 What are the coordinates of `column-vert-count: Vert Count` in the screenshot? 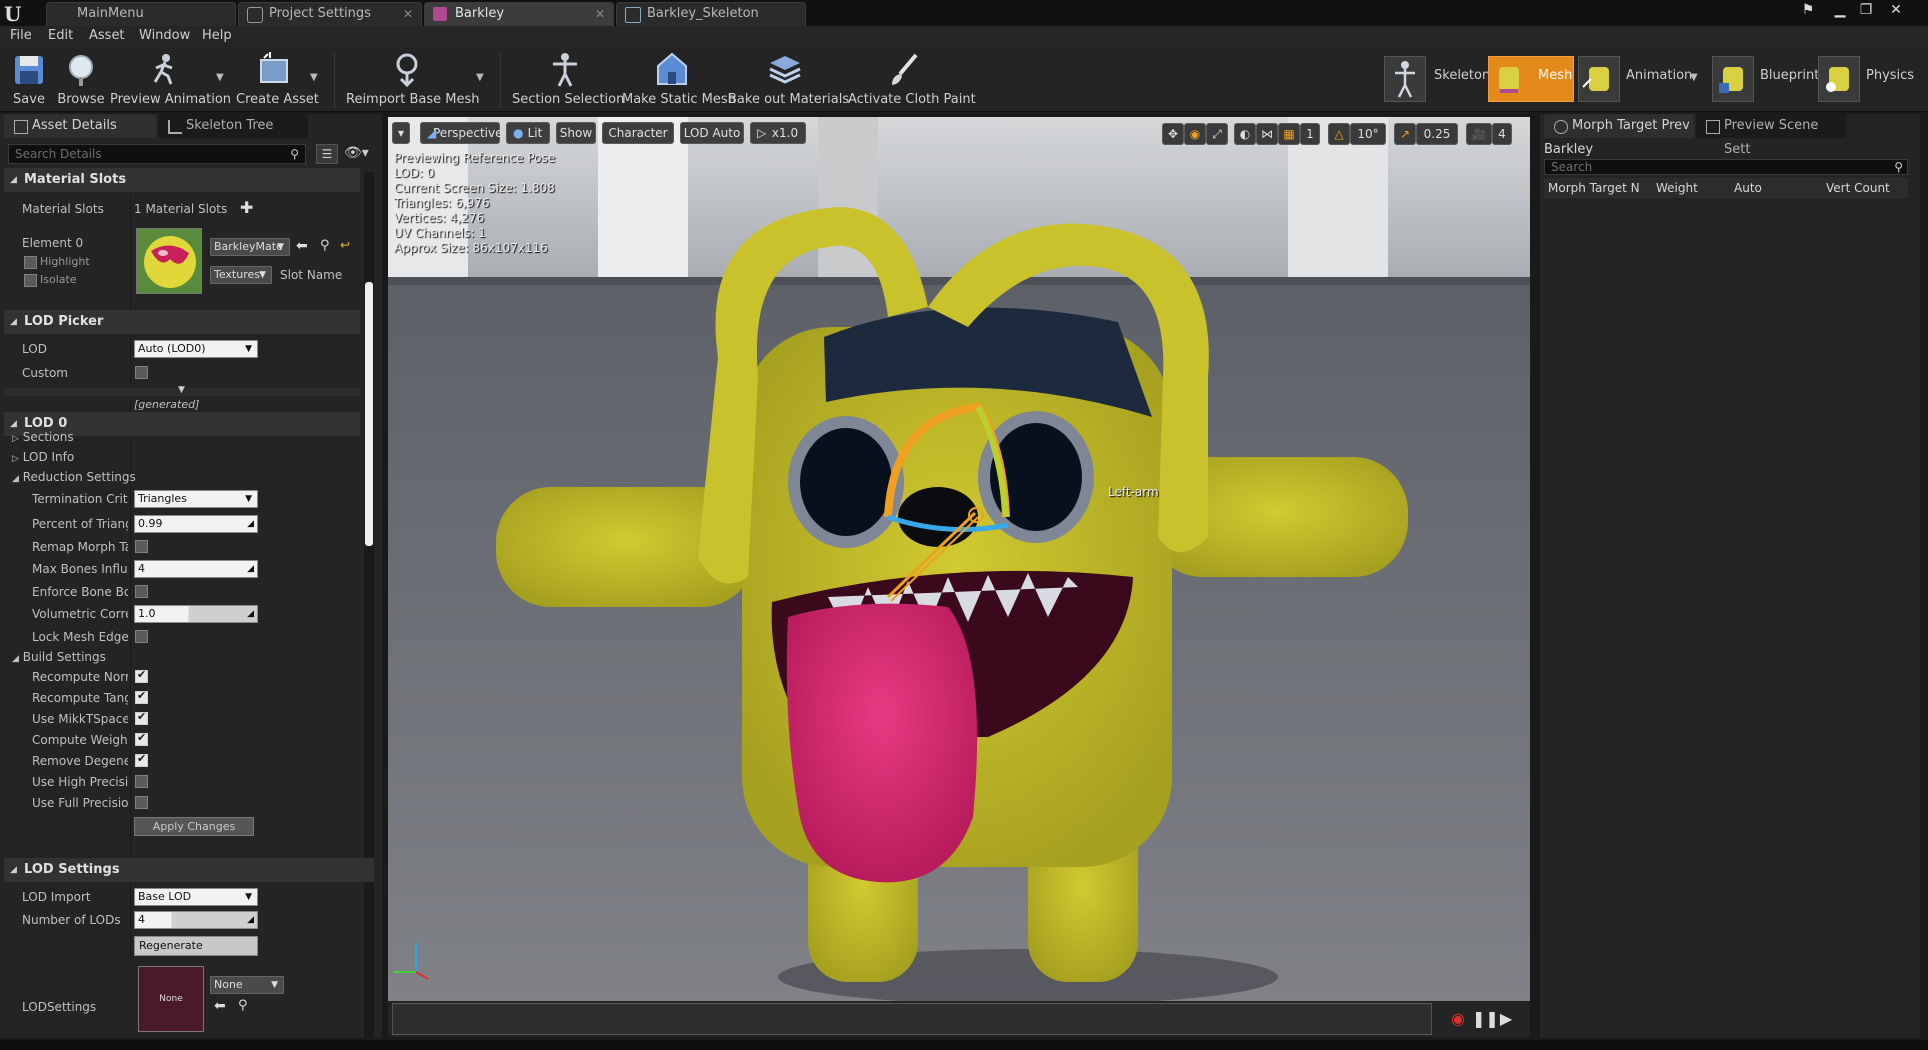 It's located at (1858, 188).